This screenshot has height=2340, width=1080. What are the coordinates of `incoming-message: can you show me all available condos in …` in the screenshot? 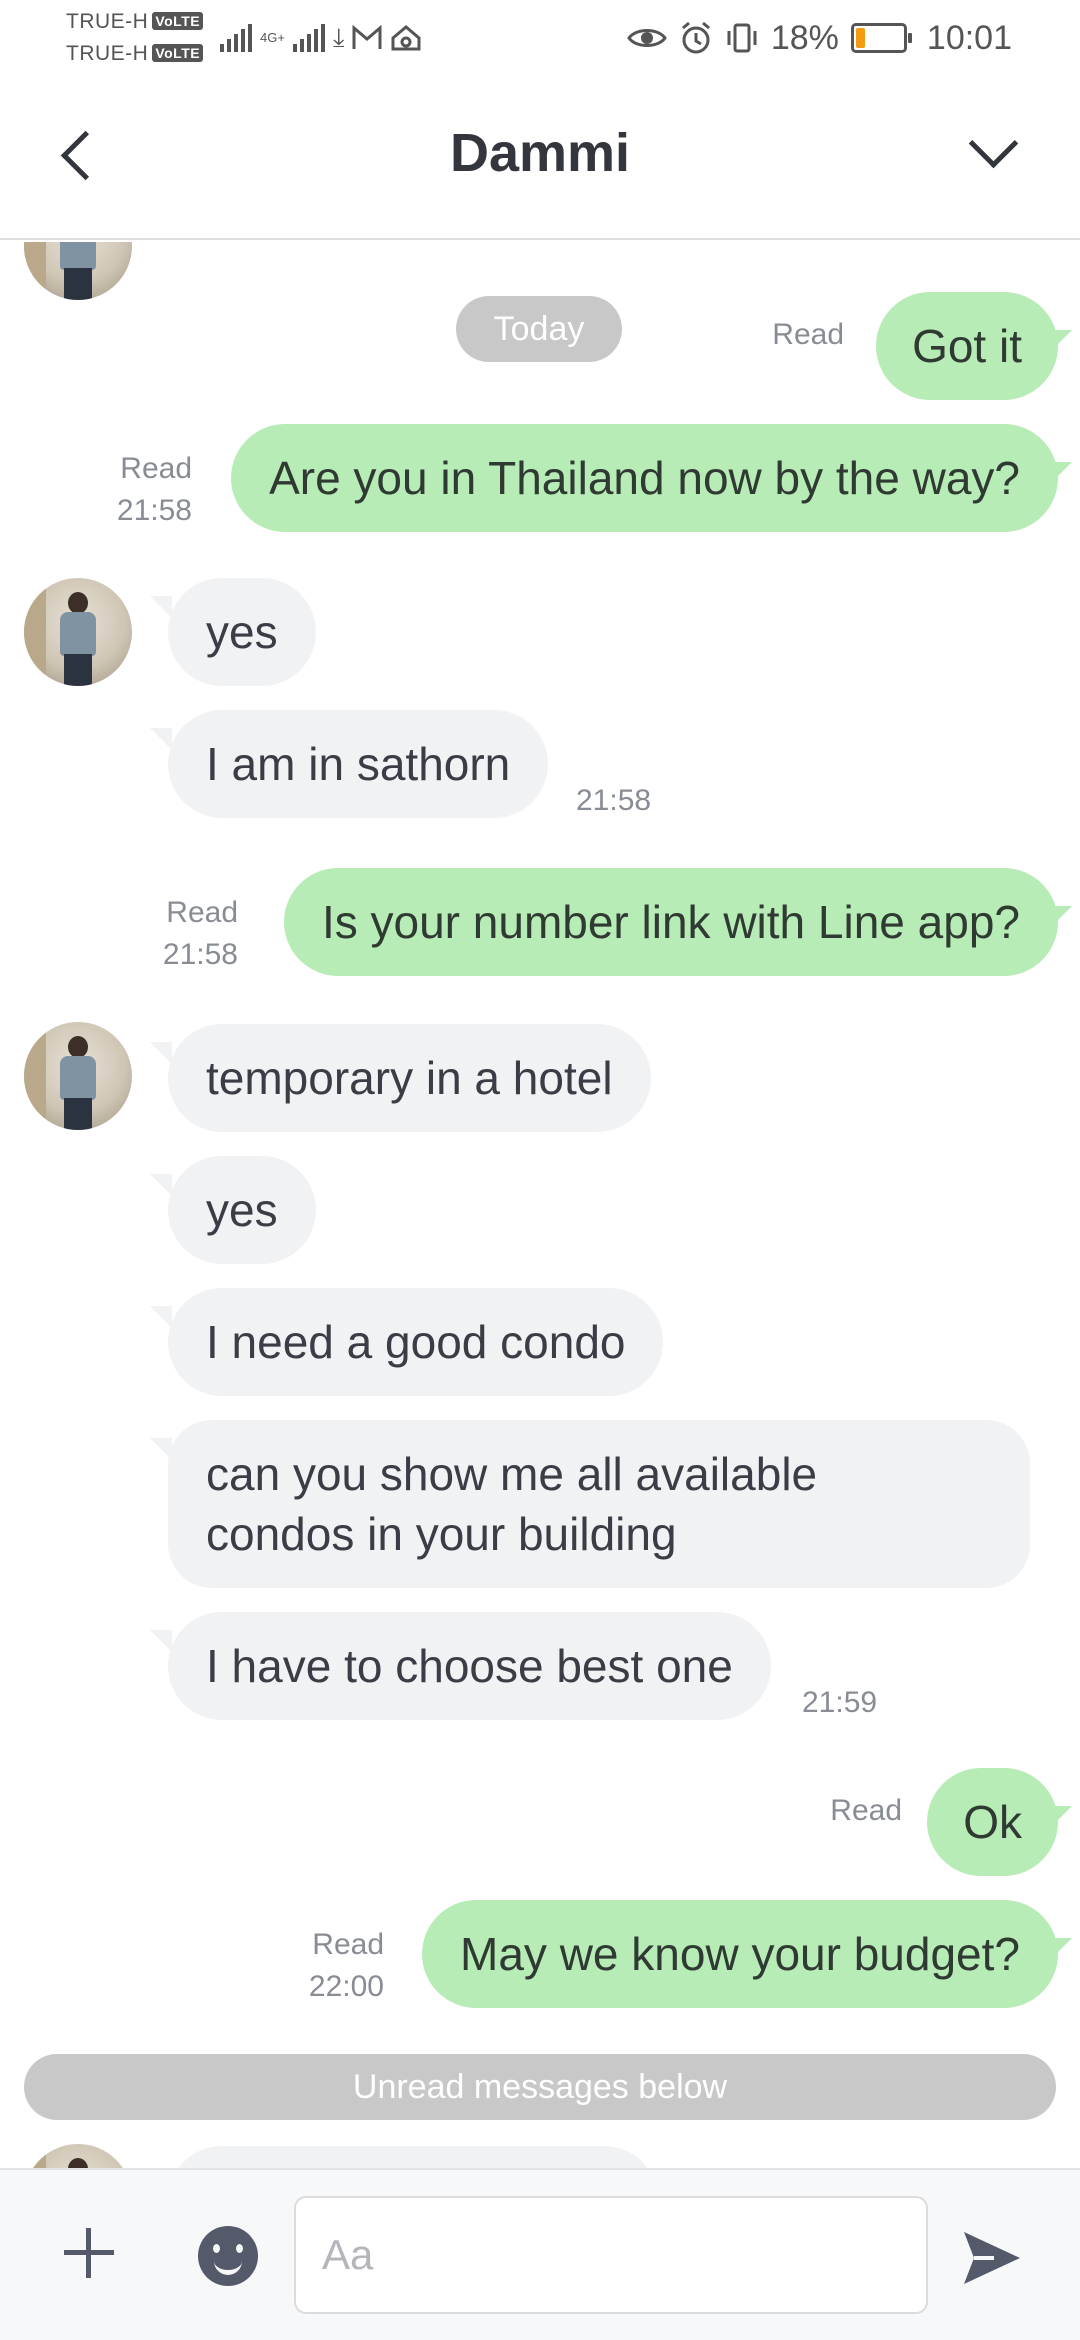 It's located at (599, 1504).